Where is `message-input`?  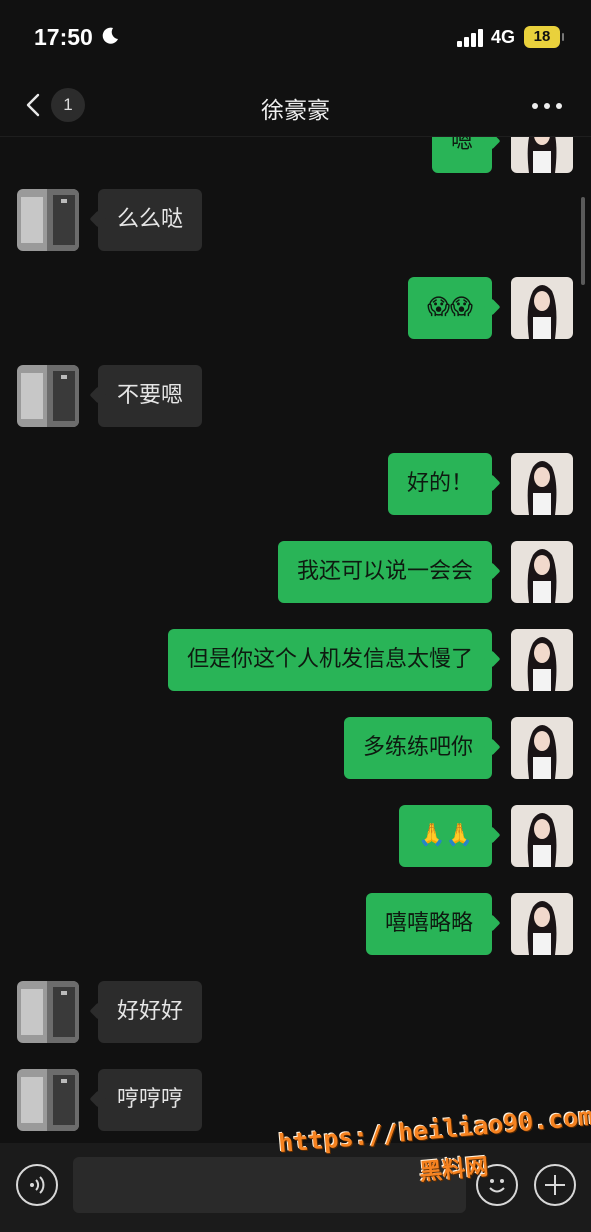
message-input is located at coordinates (269, 1185).